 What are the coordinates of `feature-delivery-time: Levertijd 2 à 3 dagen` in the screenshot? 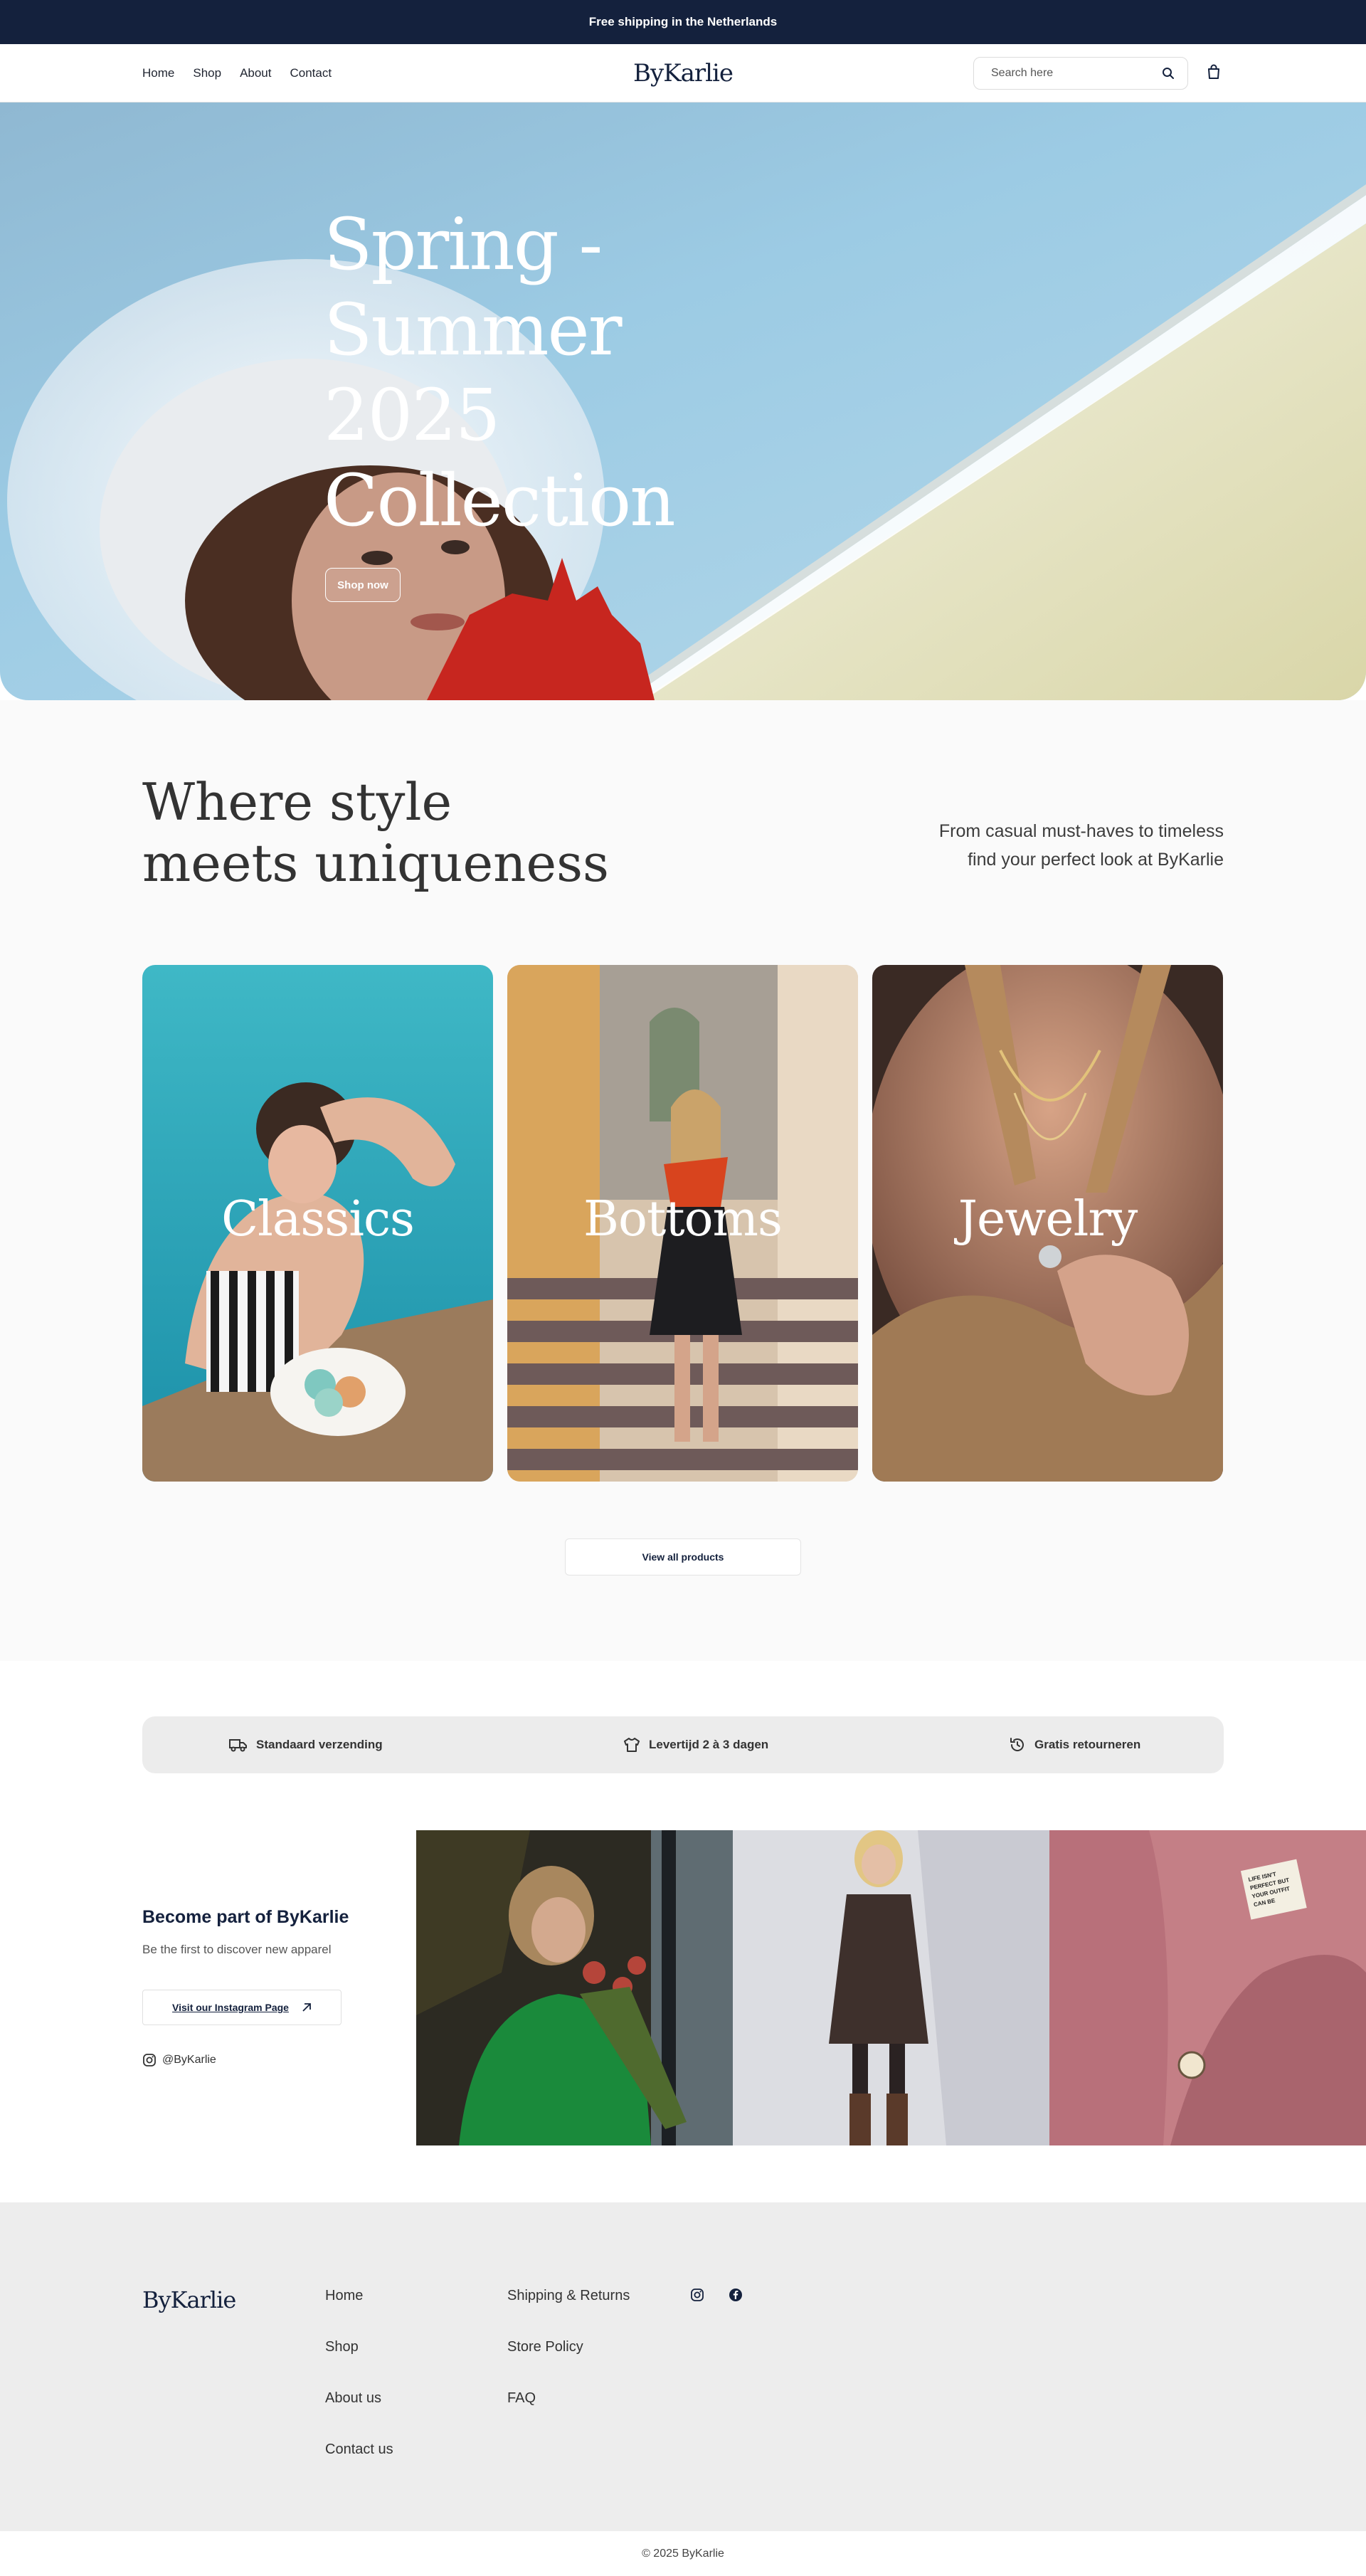 It's located at (695, 1744).